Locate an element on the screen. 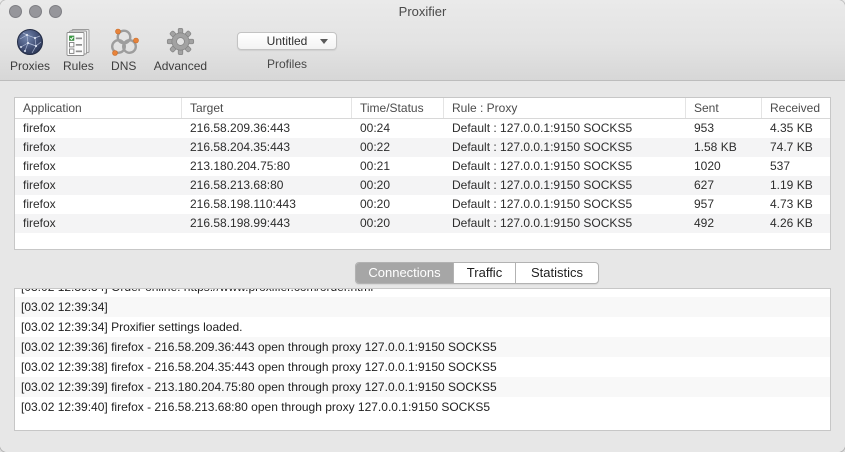 The image size is (845, 452). gear-icon is located at coordinates (180, 41).